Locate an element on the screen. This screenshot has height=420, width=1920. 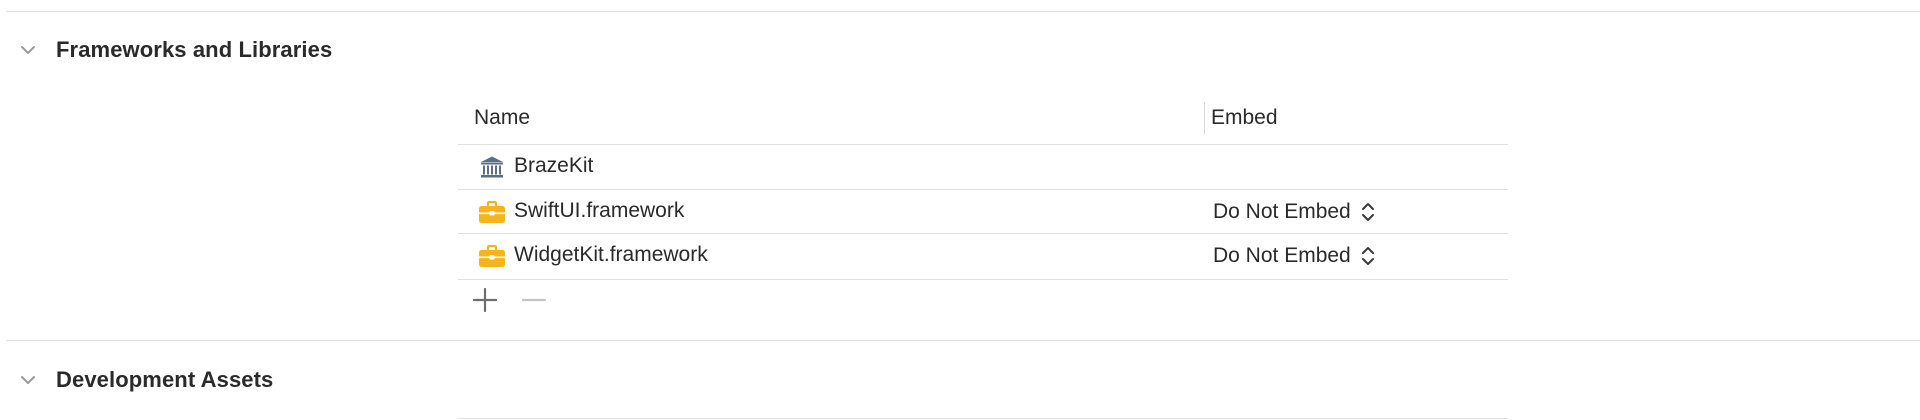
column-header-embed: Embed is located at coordinates (1244, 118).